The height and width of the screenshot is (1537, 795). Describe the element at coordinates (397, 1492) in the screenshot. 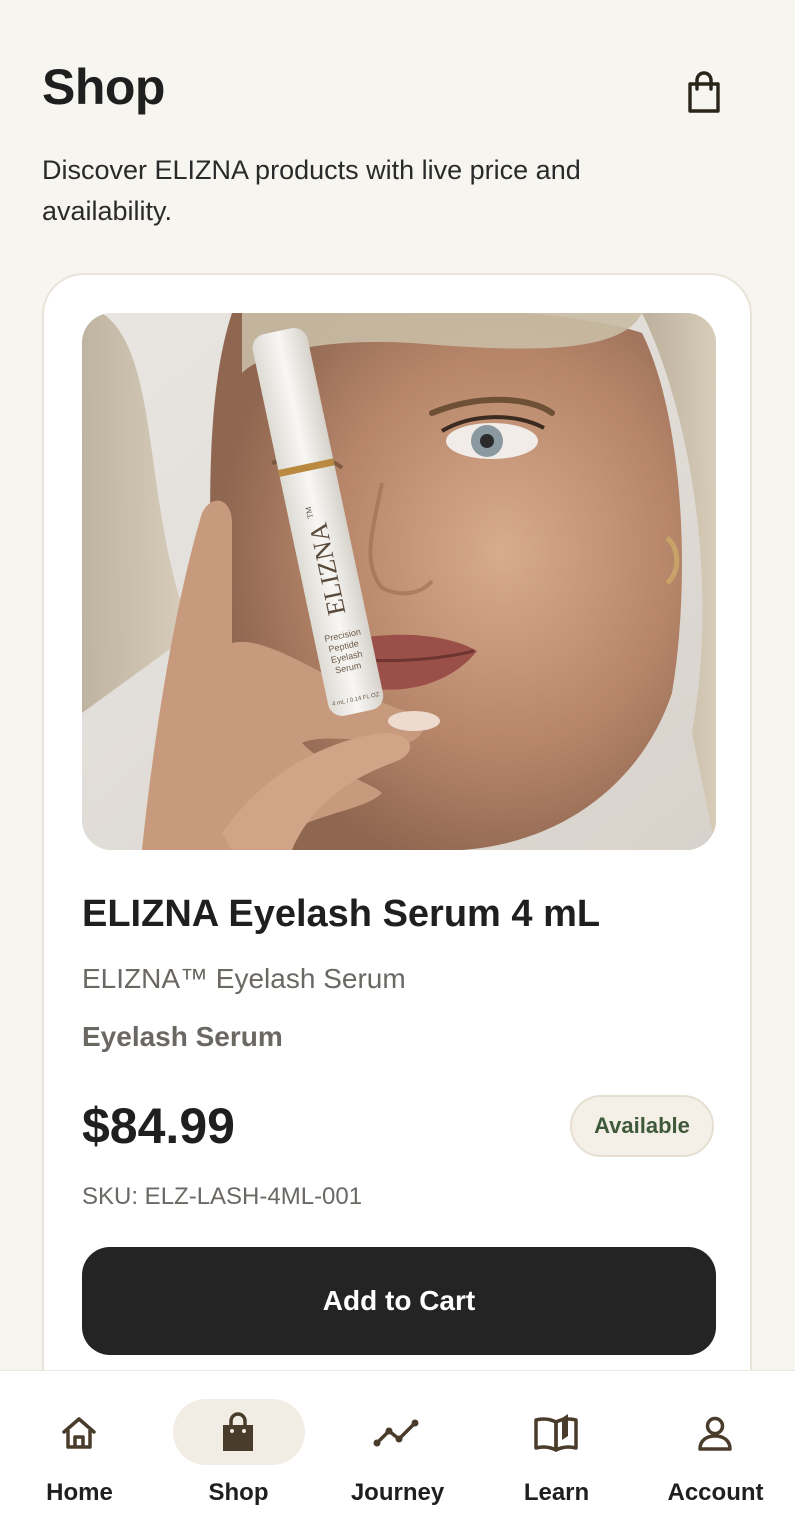

I see `nav-label-journey: Journey` at that location.